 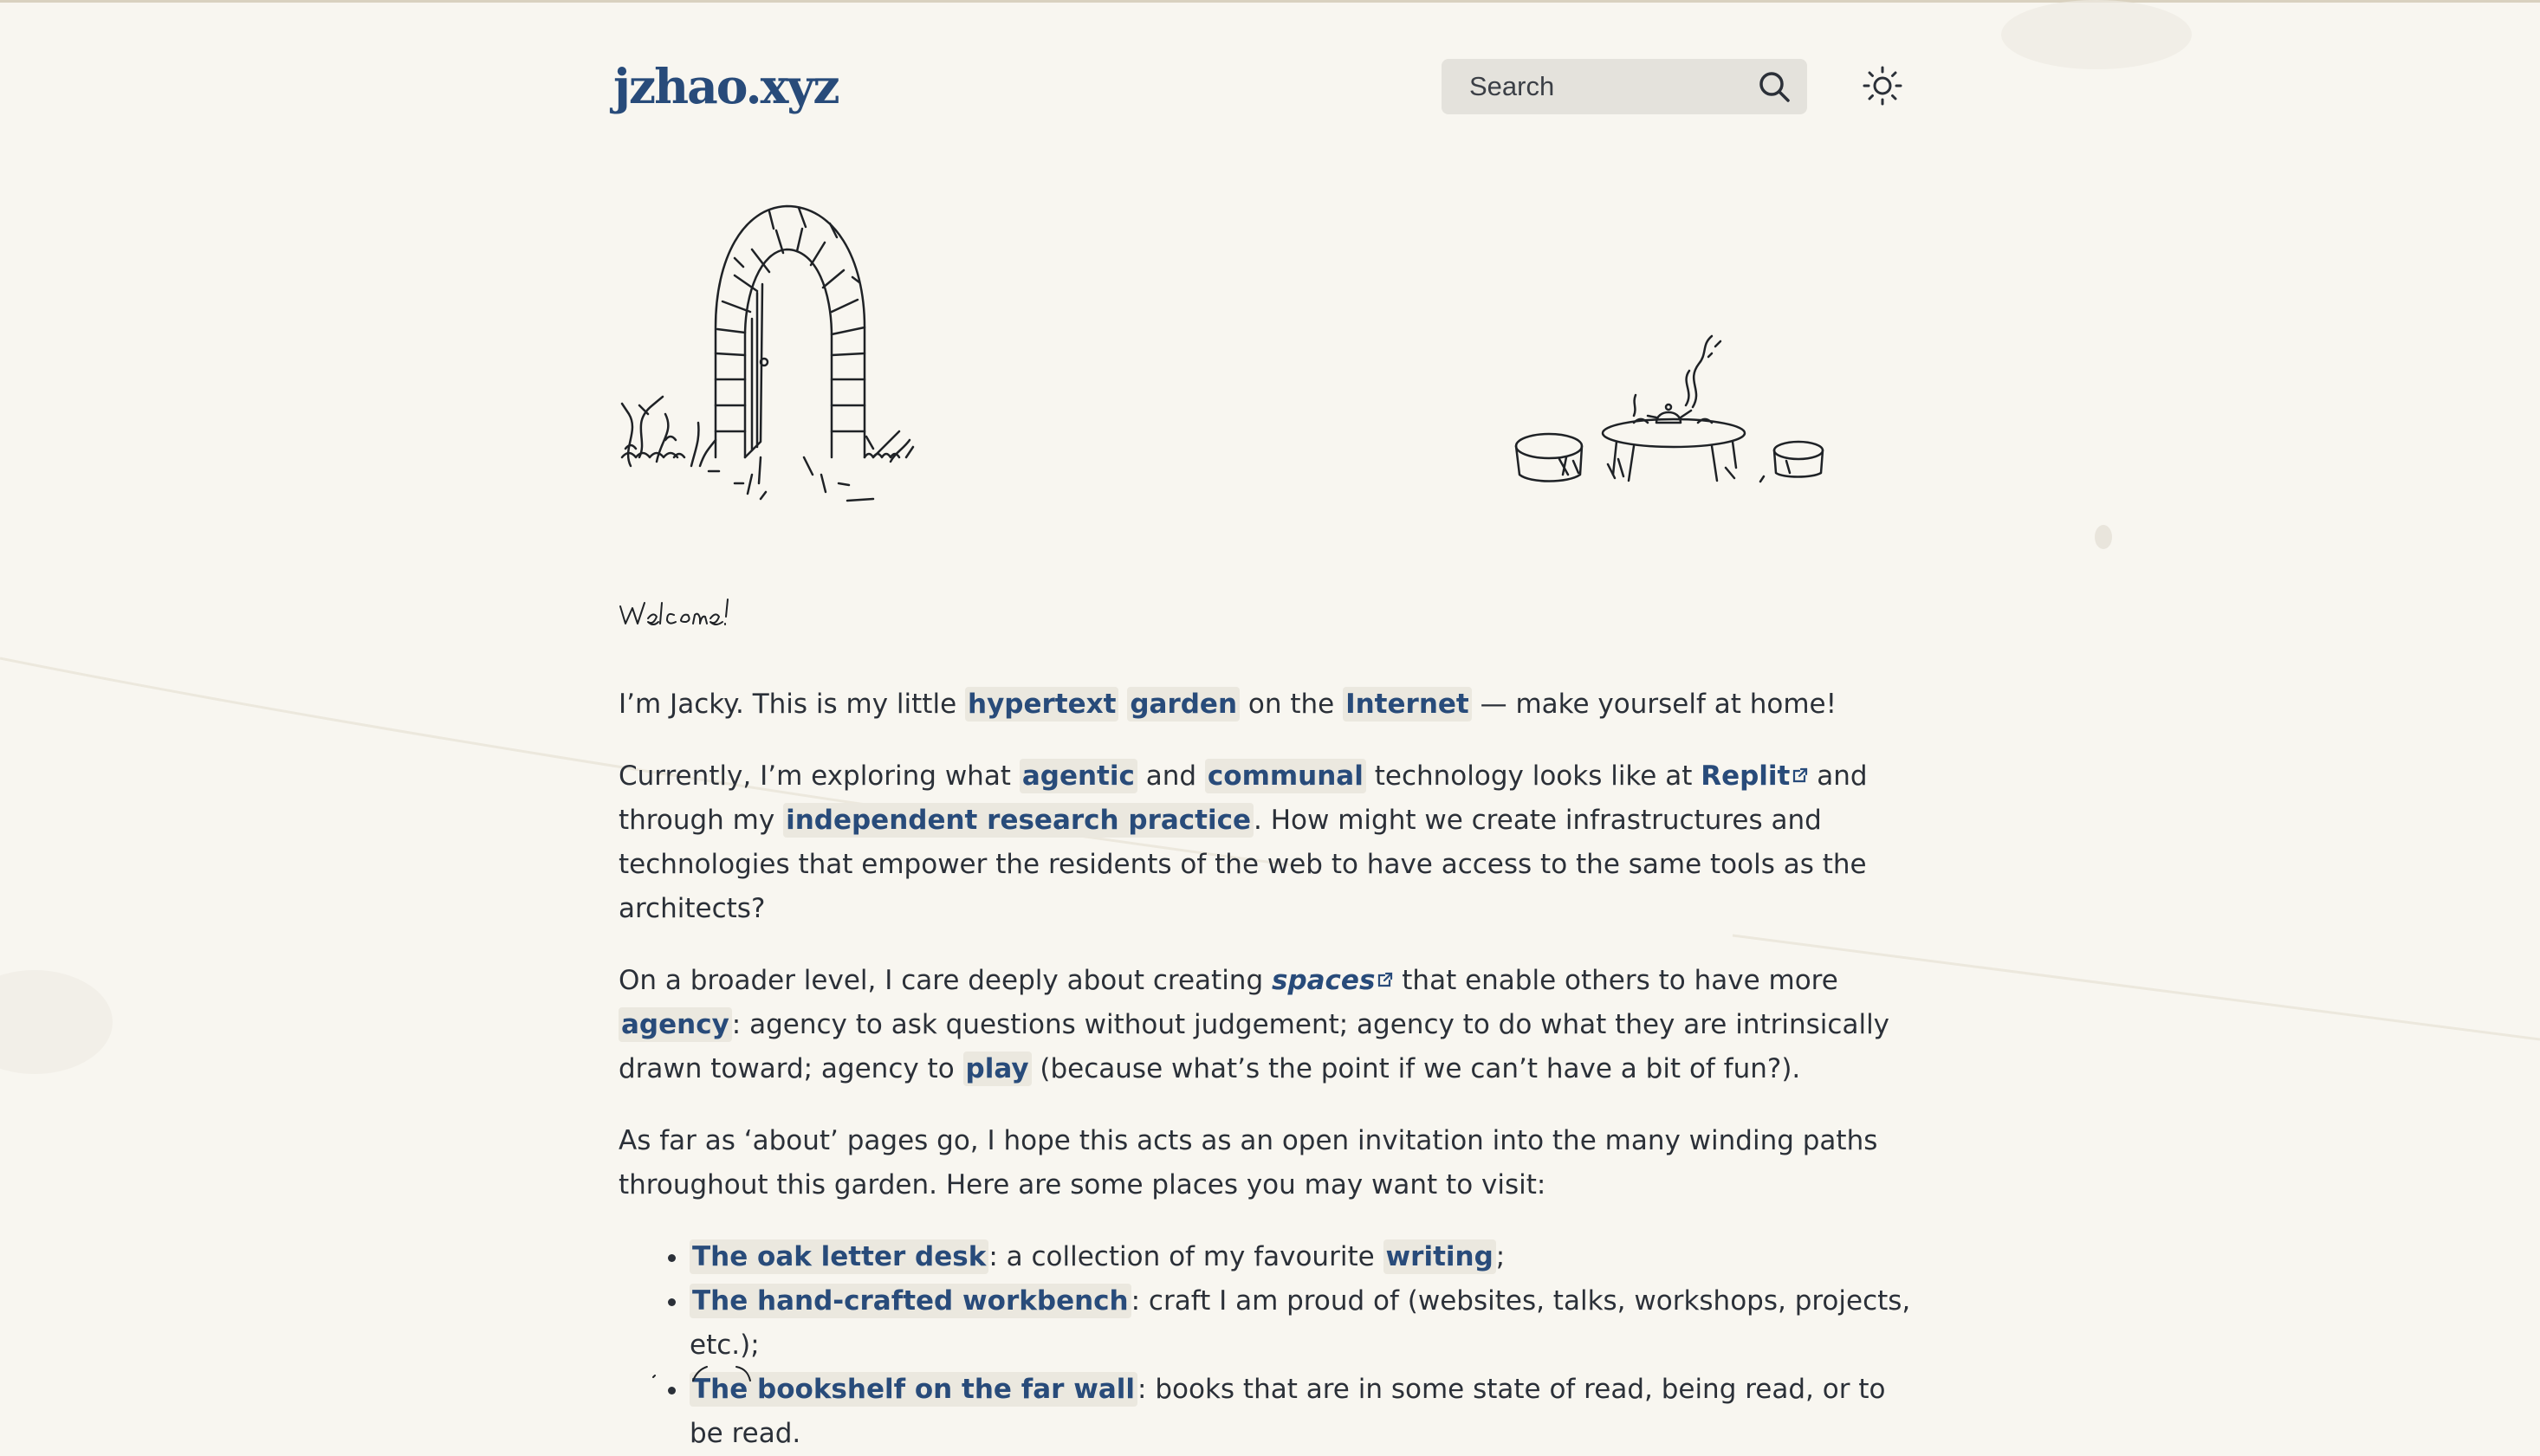 I want to click on link-garden: garden, so click(x=1184, y=704).